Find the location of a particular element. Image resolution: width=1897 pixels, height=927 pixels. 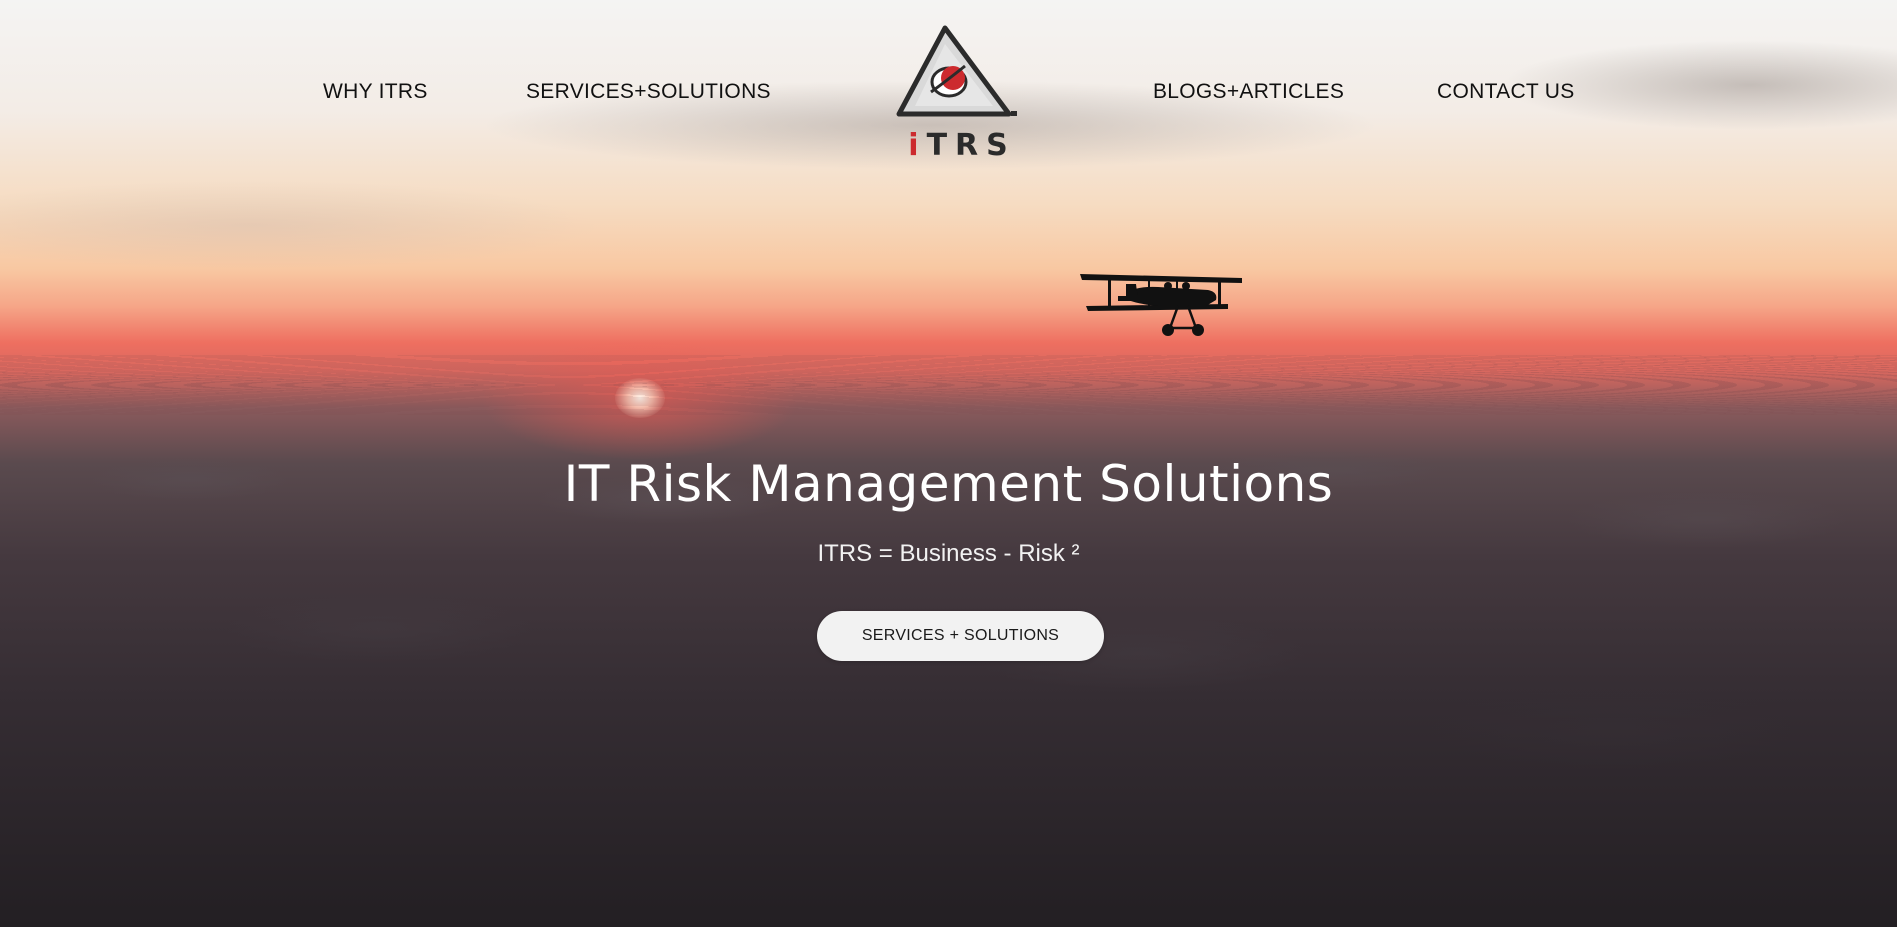

hero-subtitle: ITRS = Business - Risk ² is located at coordinates (948, 553).